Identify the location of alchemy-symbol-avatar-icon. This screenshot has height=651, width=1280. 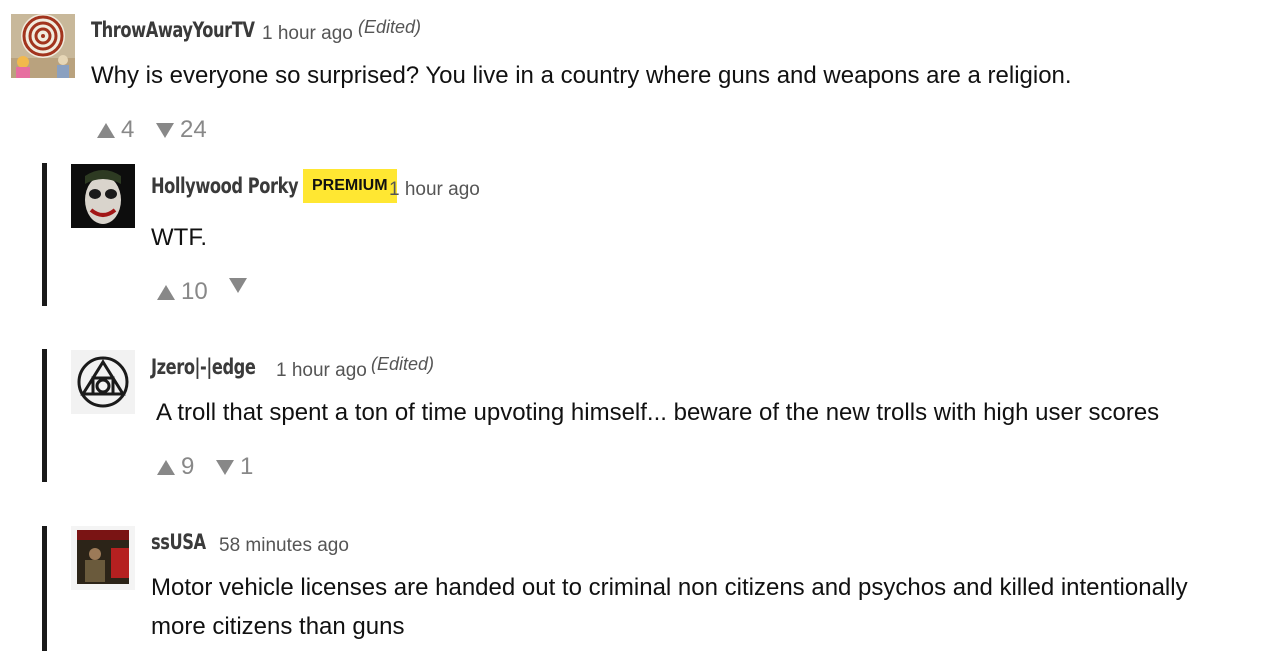
(103, 382).